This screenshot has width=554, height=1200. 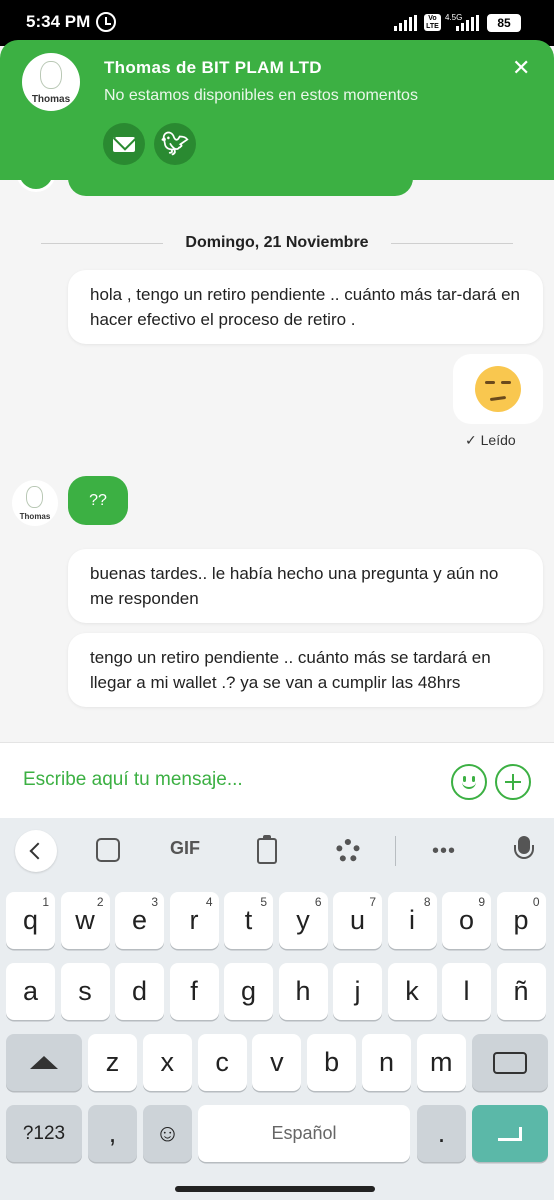 I want to click on key-z: z, so click(x=112, y=1062).